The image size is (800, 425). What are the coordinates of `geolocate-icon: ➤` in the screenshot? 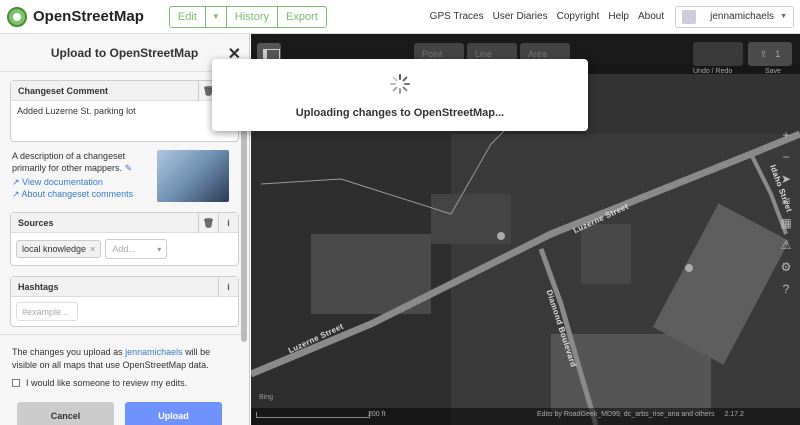 It's located at (786, 179).